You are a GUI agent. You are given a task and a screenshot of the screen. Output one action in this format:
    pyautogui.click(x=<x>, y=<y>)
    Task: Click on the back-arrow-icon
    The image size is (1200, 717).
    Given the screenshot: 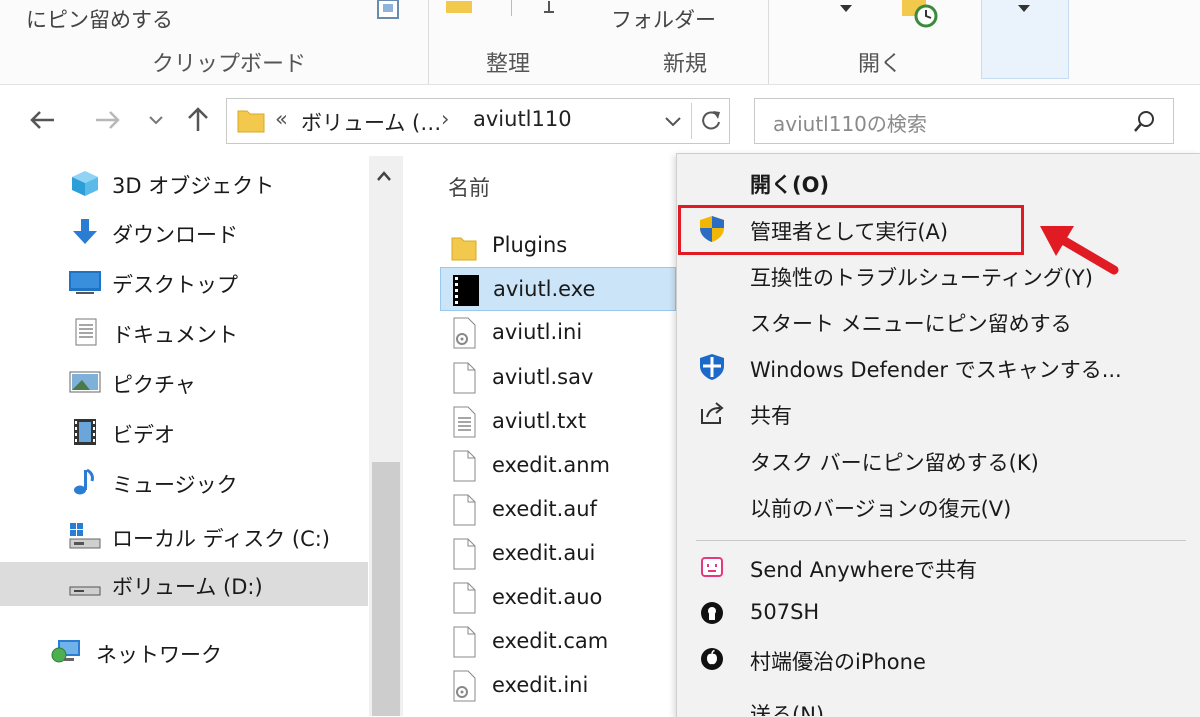 What is the action you would take?
    pyautogui.click(x=42, y=120)
    